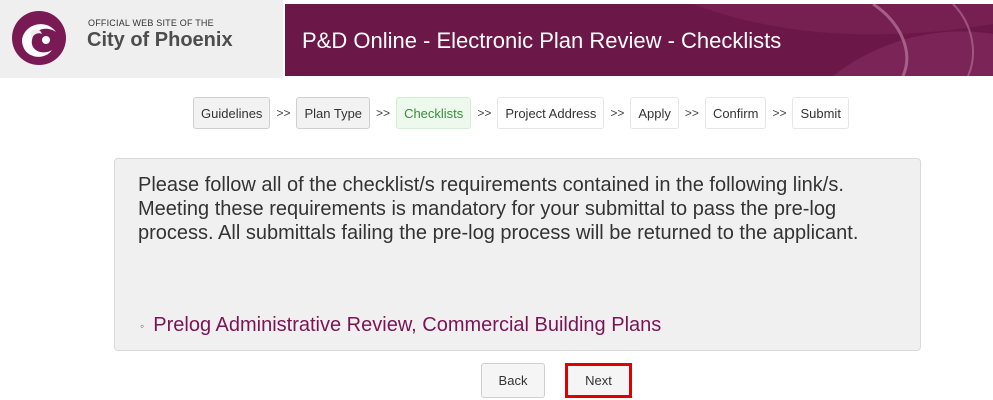 This screenshot has height=400, width=993. I want to click on step-confirm: Confirm, so click(735, 113).